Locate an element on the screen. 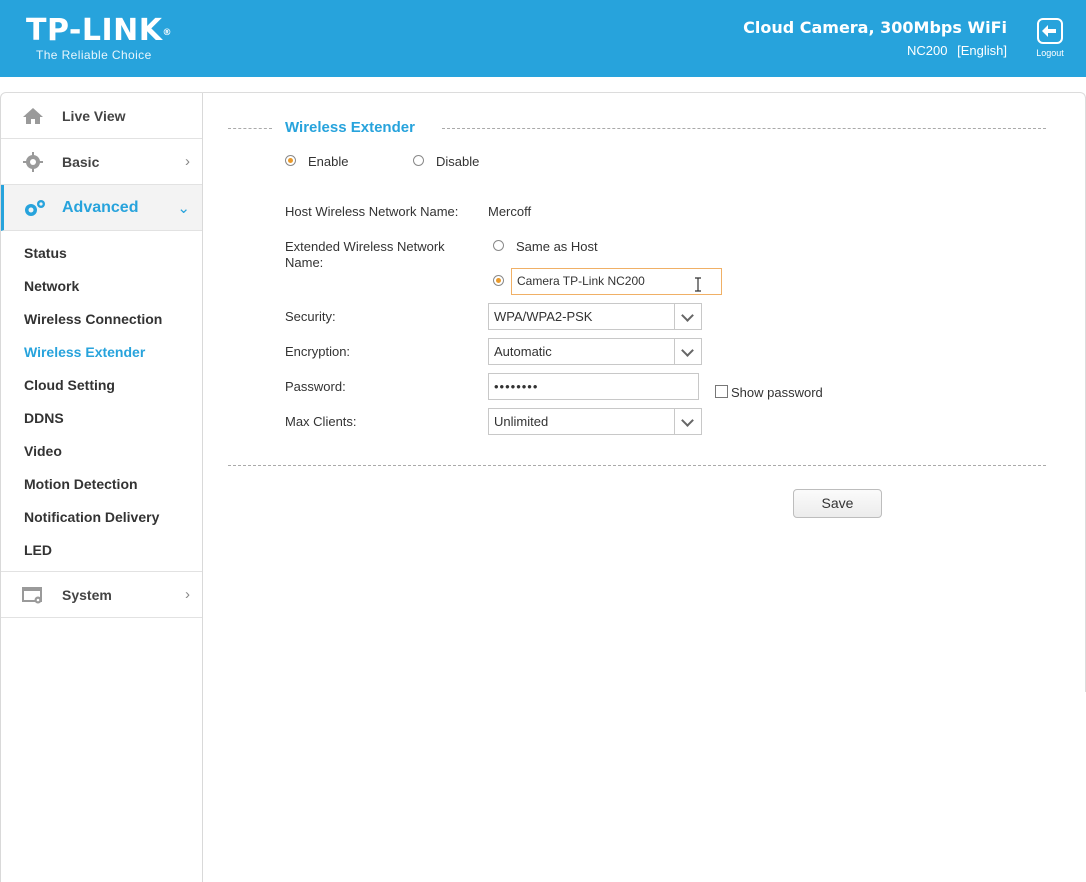 The image size is (1086, 882). password-label: Password: is located at coordinates (315, 386).